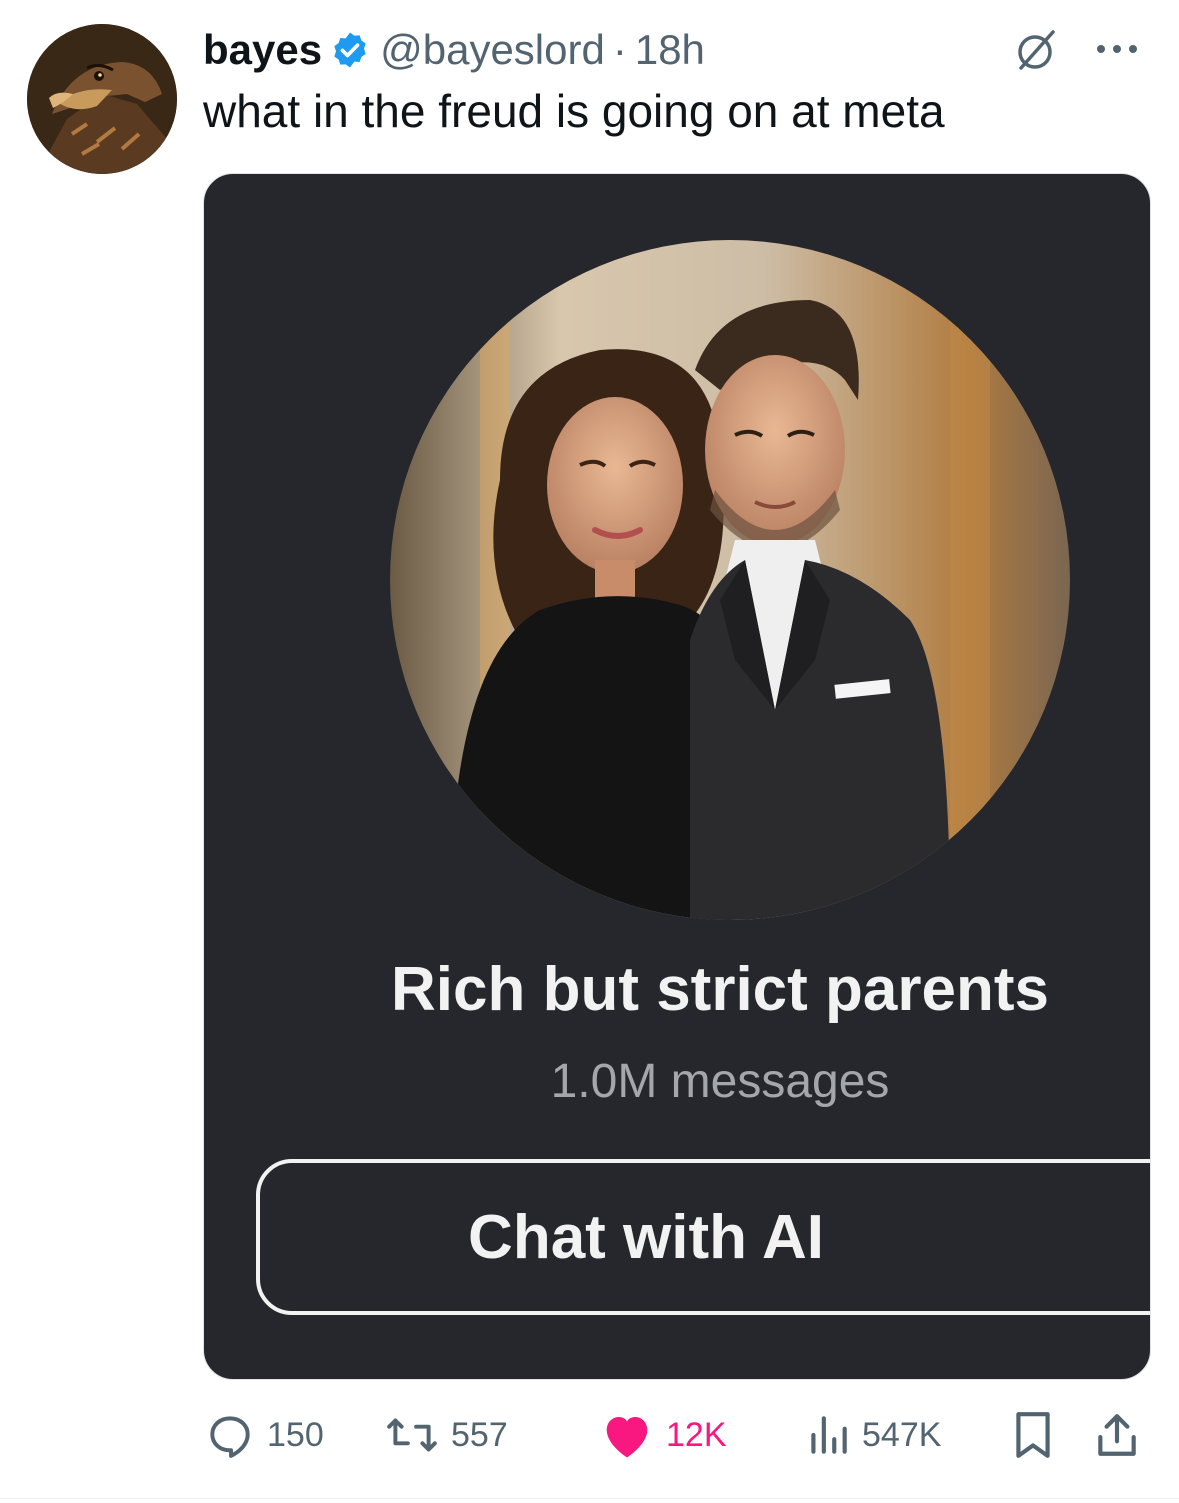 The width and height of the screenshot is (1179, 1503). What do you see at coordinates (264, 1435) in the screenshot?
I see `reply-button: 150` at bounding box center [264, 1435].